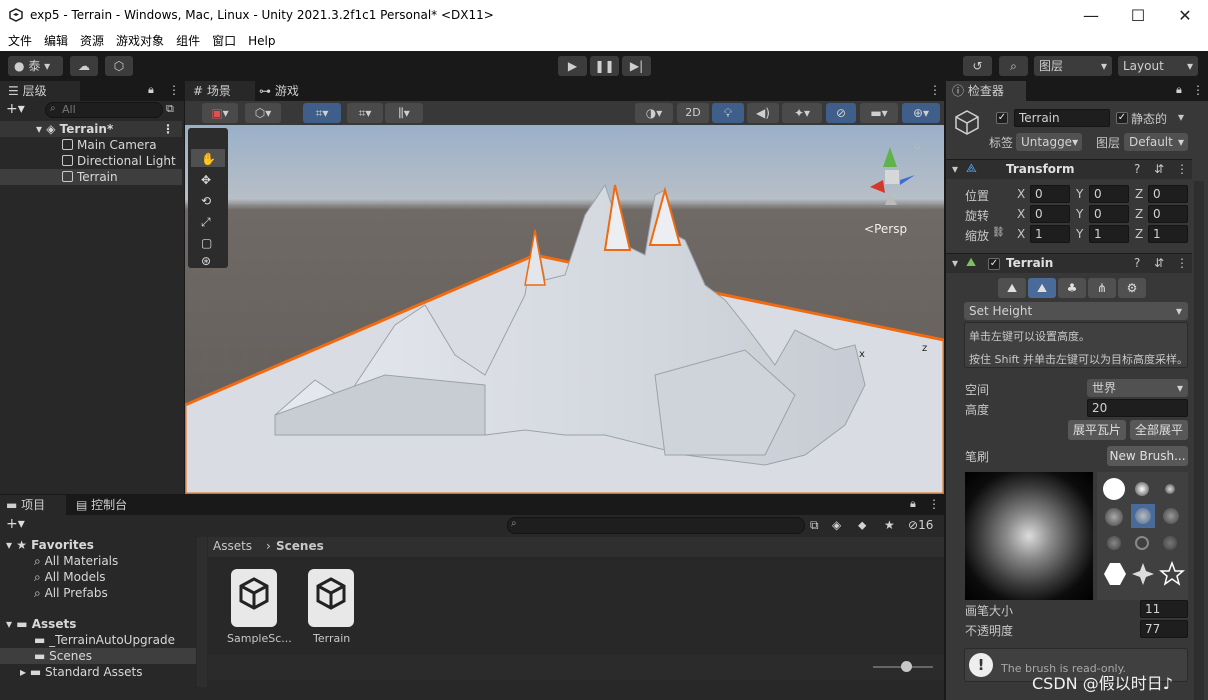 The image size is (1208, 700). I want to click on history-button: ↺, so click(977, 66).